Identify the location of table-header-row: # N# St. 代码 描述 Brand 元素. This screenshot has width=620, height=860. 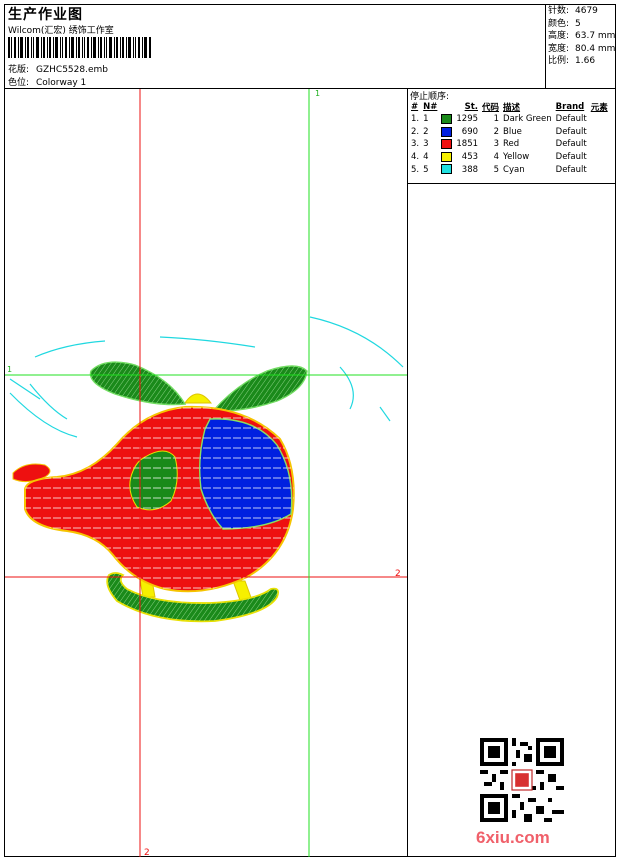
(509, 107).